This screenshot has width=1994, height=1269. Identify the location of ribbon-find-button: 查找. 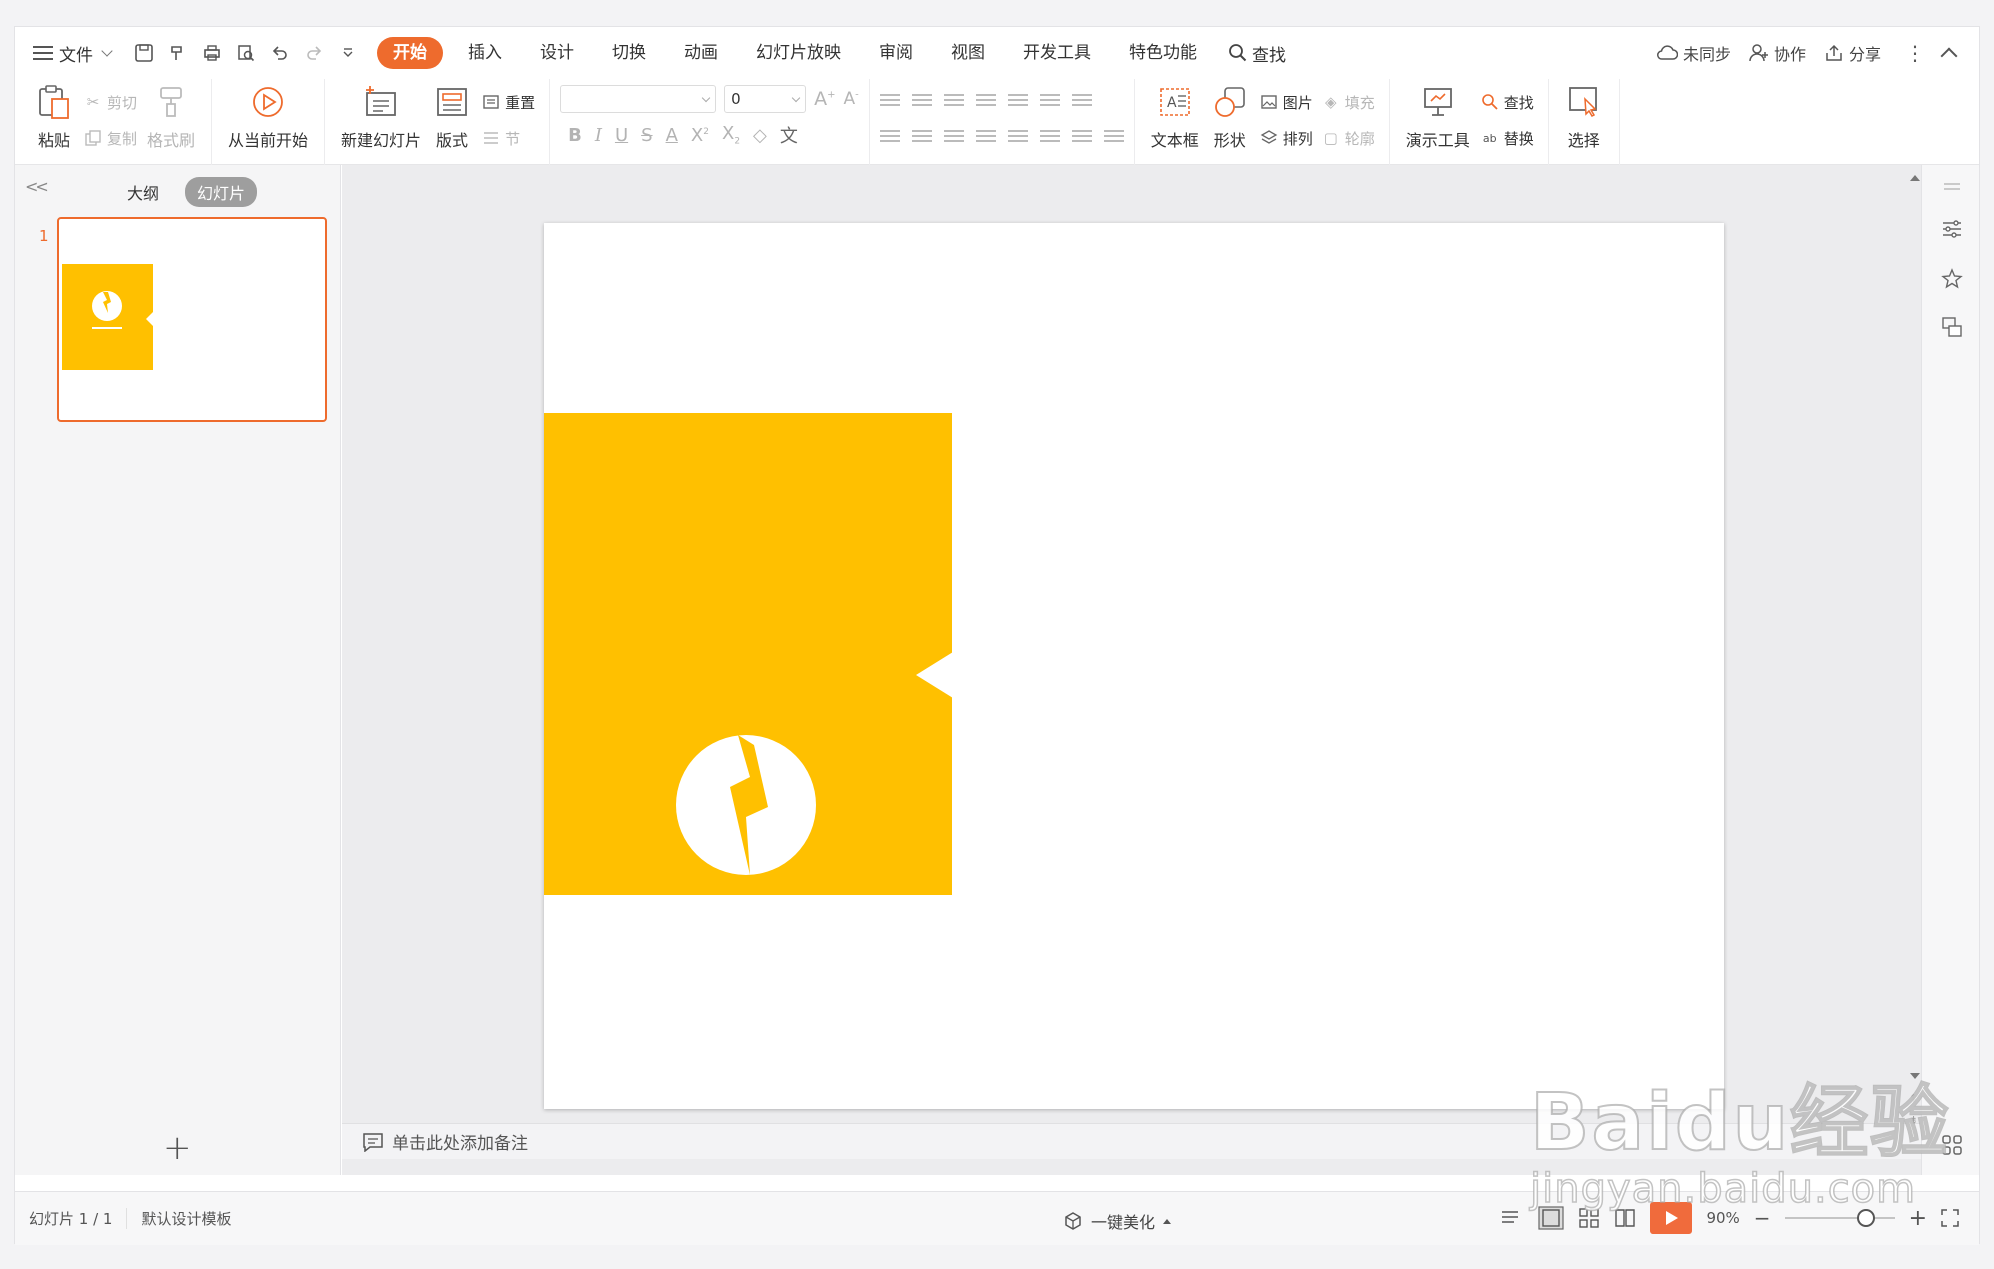
(1507, 102).